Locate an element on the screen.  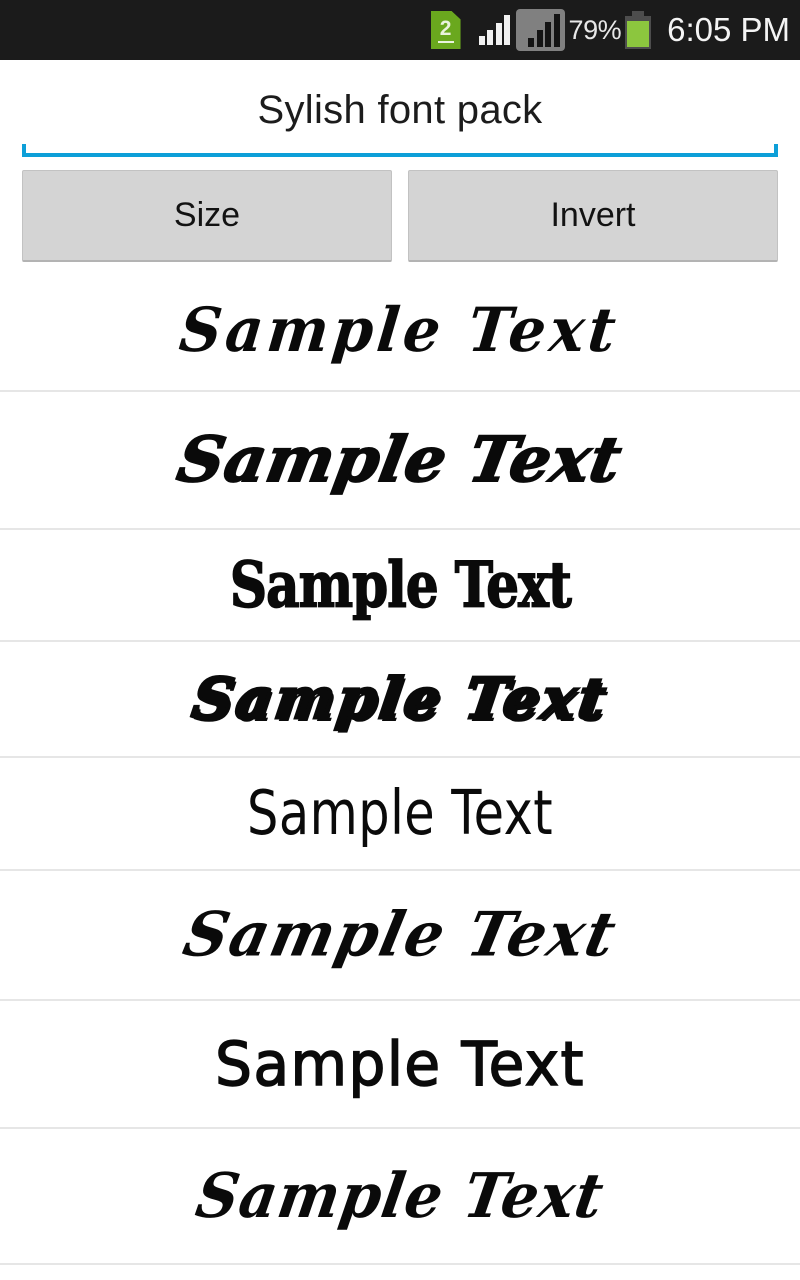
sim-card-number: 2 is located at coordinates (445, 28).